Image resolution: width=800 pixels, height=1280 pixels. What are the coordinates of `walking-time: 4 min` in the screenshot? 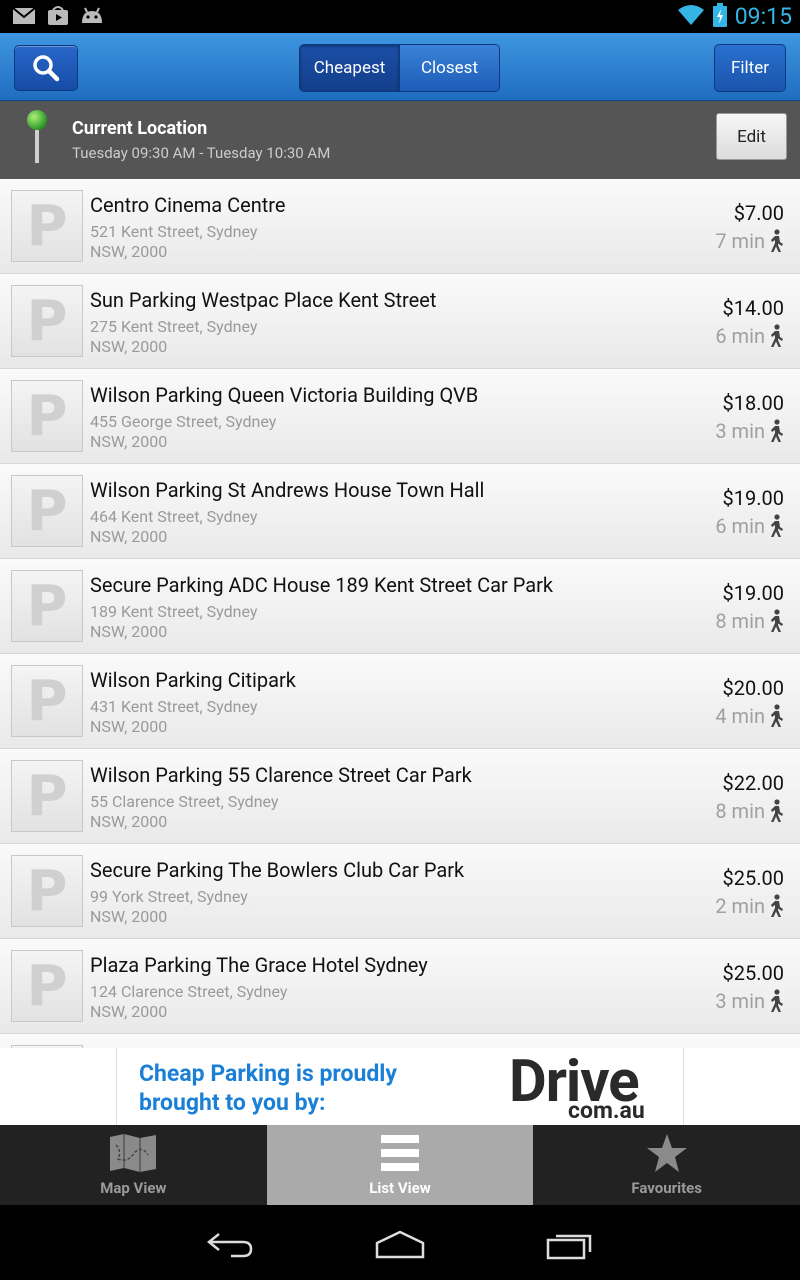 It's located at (749, 716).